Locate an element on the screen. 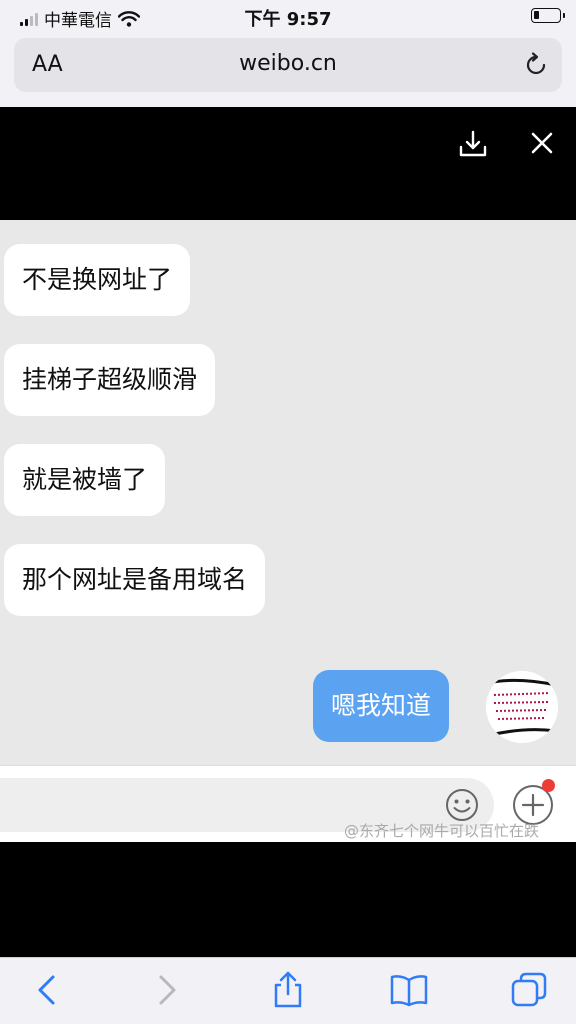 The height and width of the screenshot is (1024, 576). message-bubble-received: 那个网址是备用域名 is located at coordinates (135, 580).